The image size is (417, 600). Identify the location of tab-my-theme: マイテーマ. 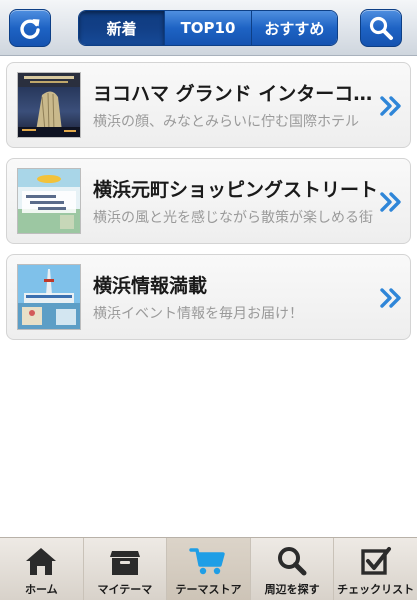
(124, 569).